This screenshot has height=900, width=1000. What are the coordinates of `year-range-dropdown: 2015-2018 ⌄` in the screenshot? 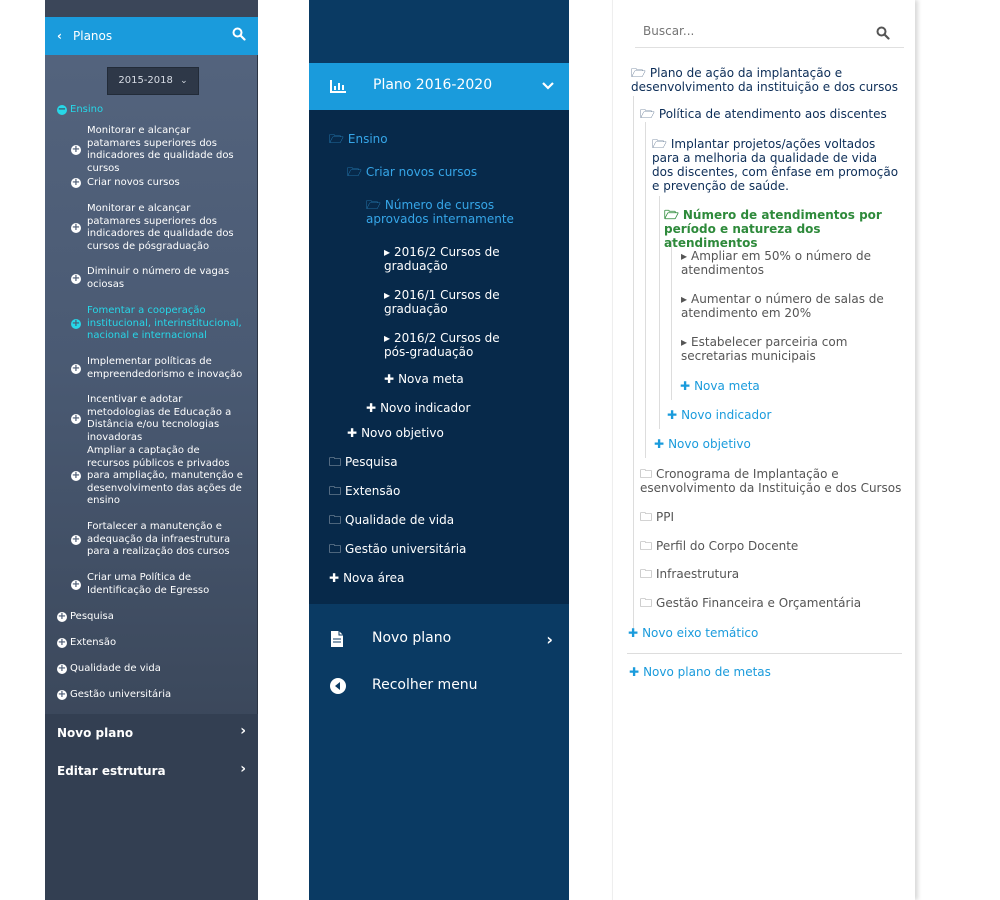 It's located at (153, 81).